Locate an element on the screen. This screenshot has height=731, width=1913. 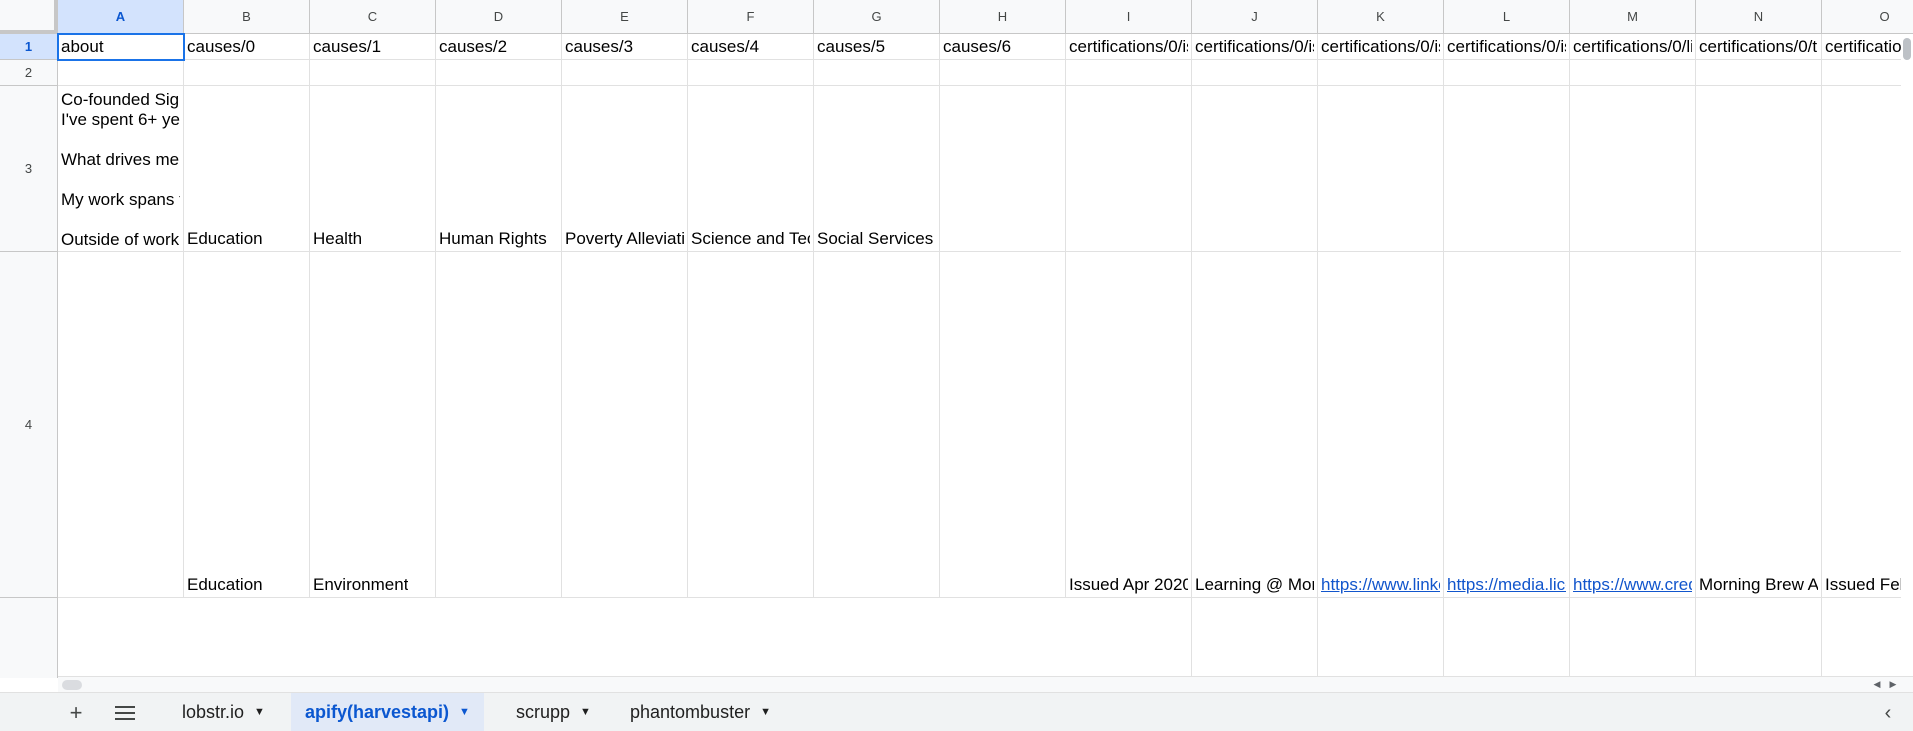
row-header-3: 3 is located at coordinates (29, 169).